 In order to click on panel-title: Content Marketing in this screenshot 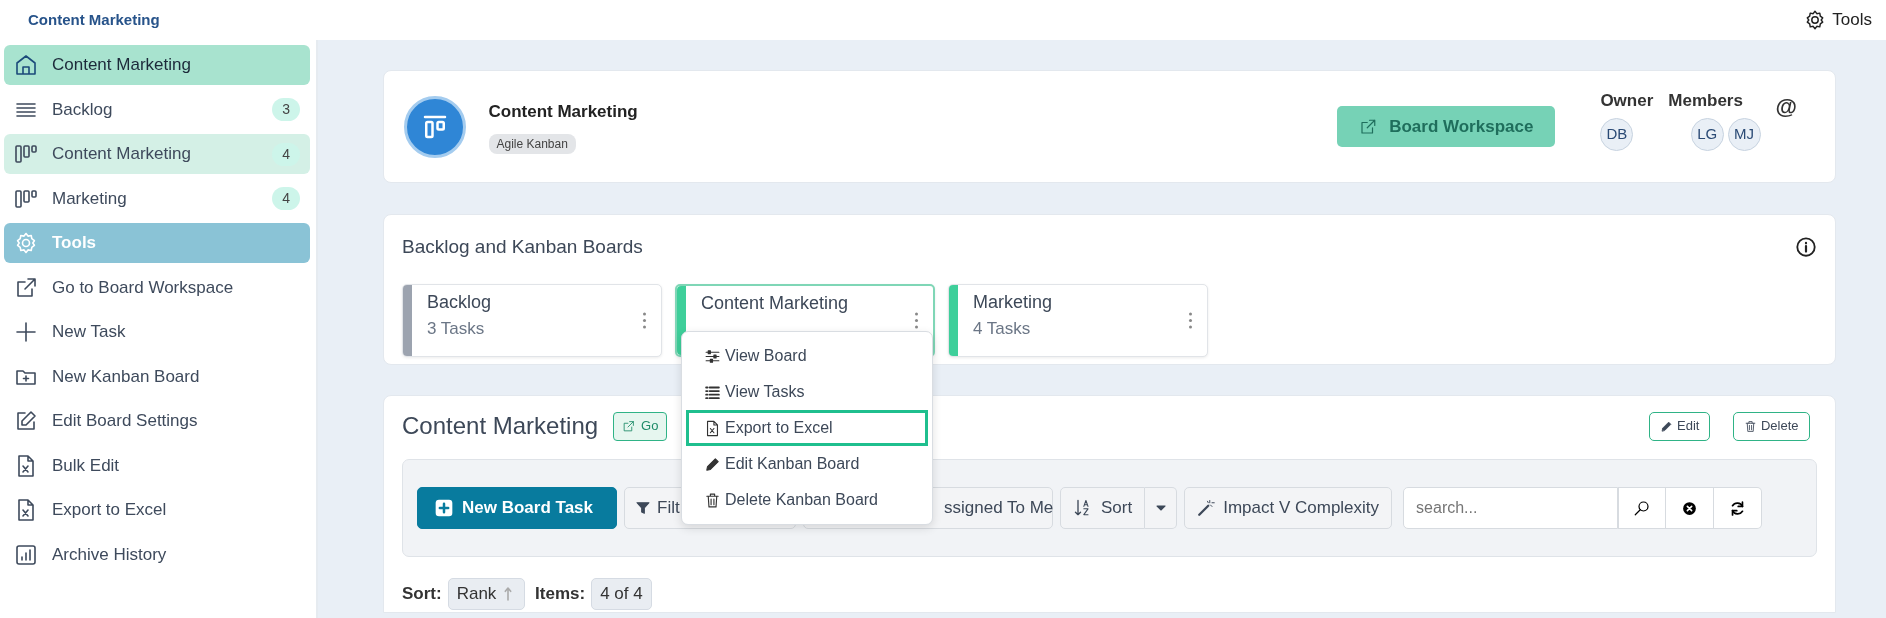, I will do `click(500, 426)`.